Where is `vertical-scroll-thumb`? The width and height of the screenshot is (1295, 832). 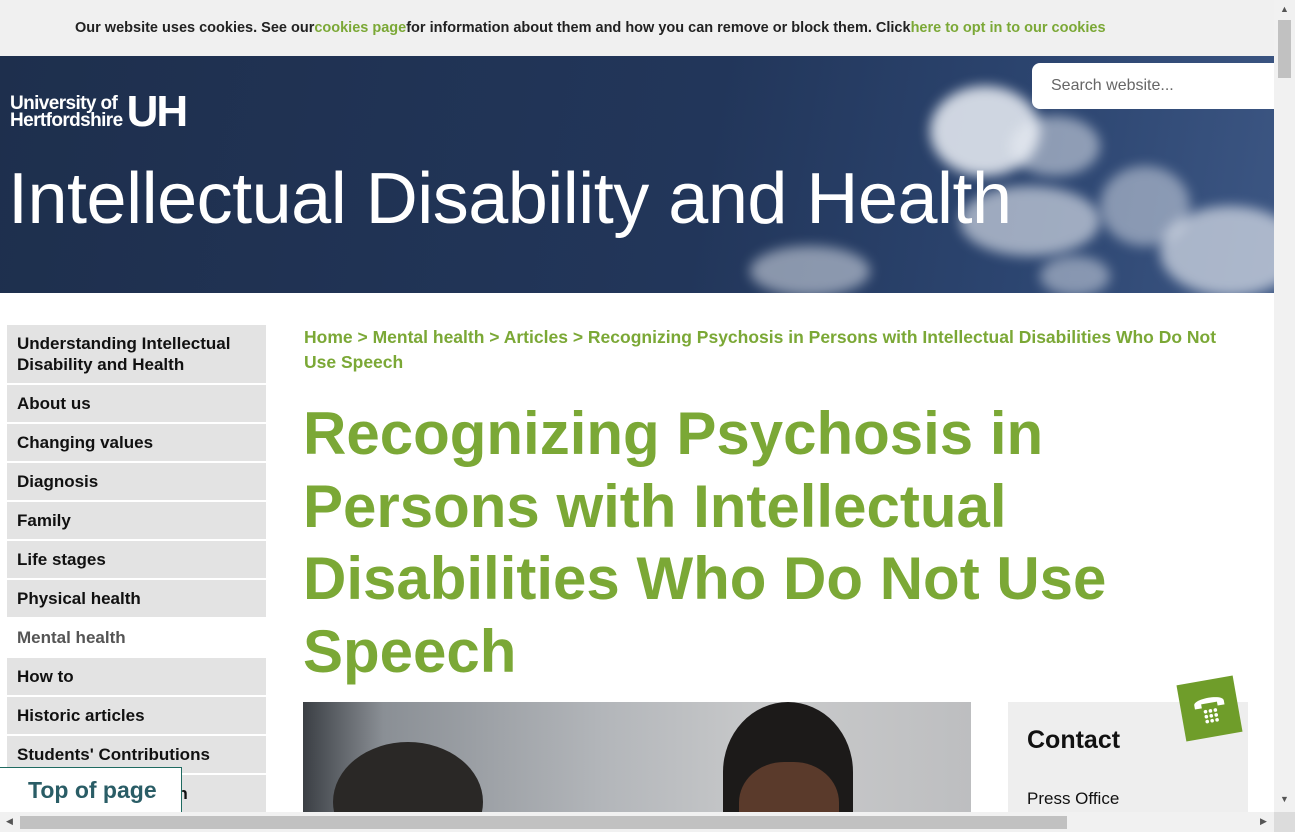
vertical-scroll-thumb is located at coordinates (1284, 49).